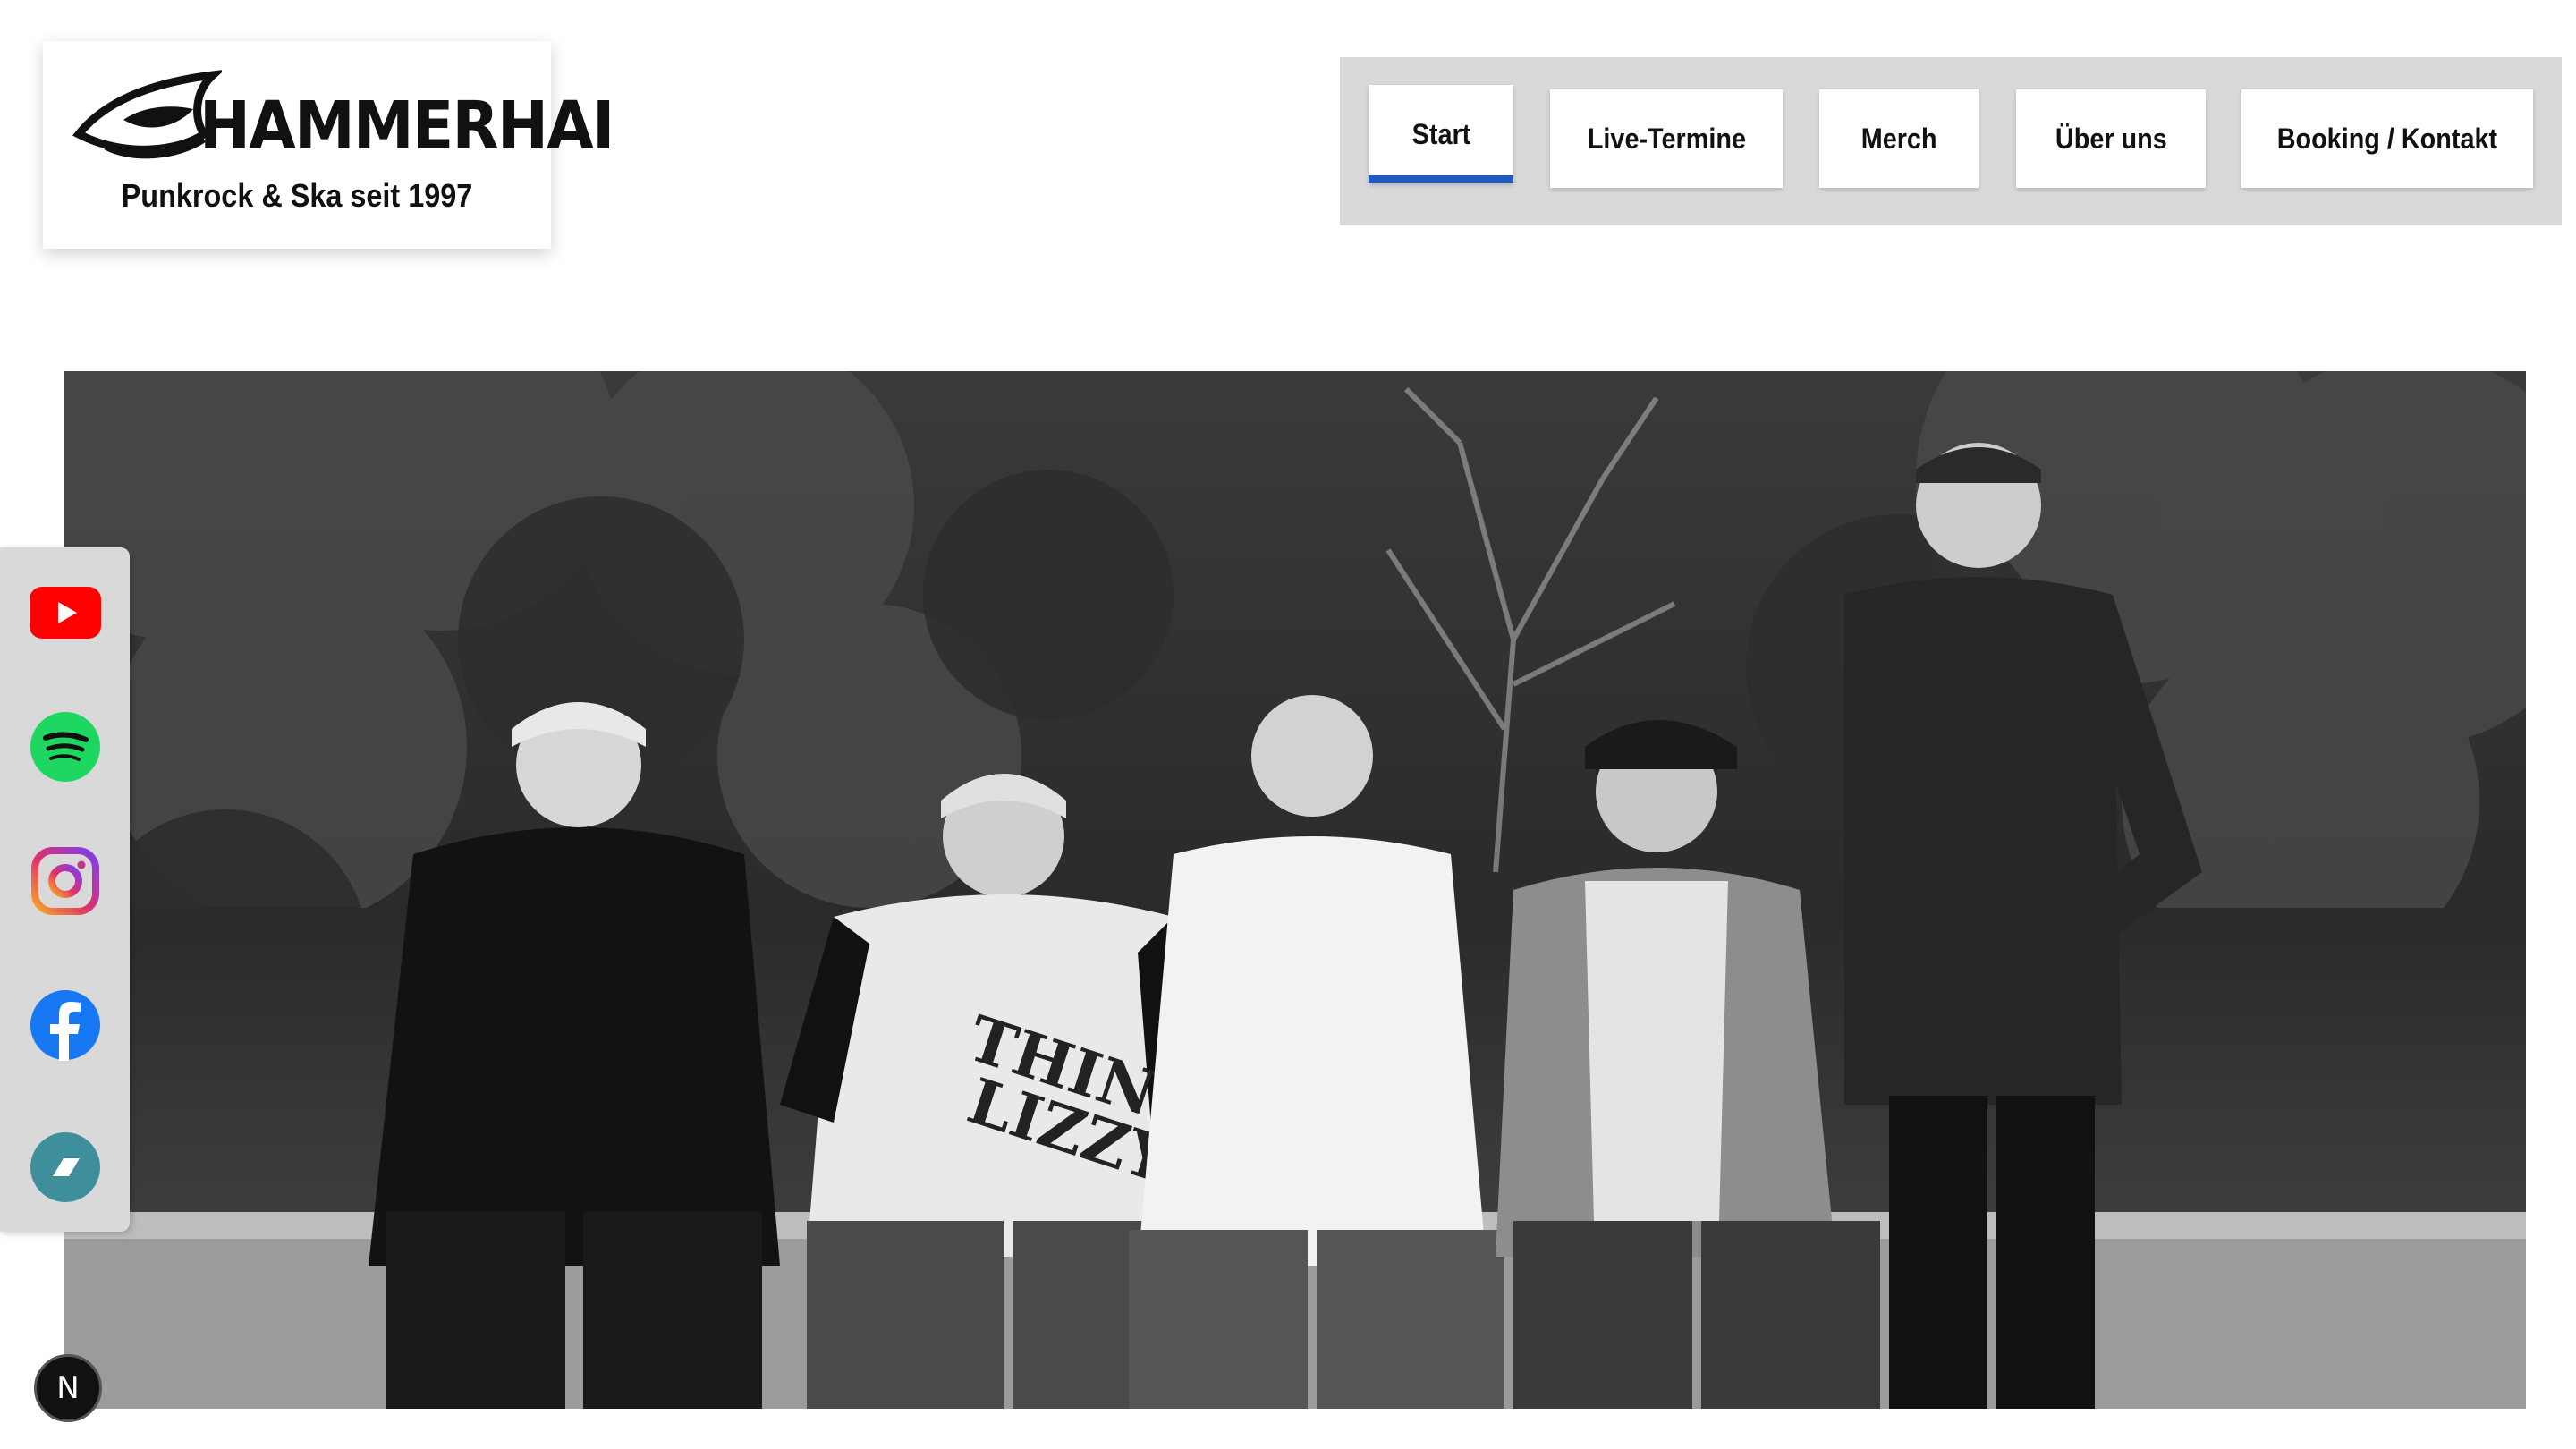 Image resolution: width=2576 pixels, height=1449 pixels. I want to click on bandsintown-icon, so click(65, 1167).